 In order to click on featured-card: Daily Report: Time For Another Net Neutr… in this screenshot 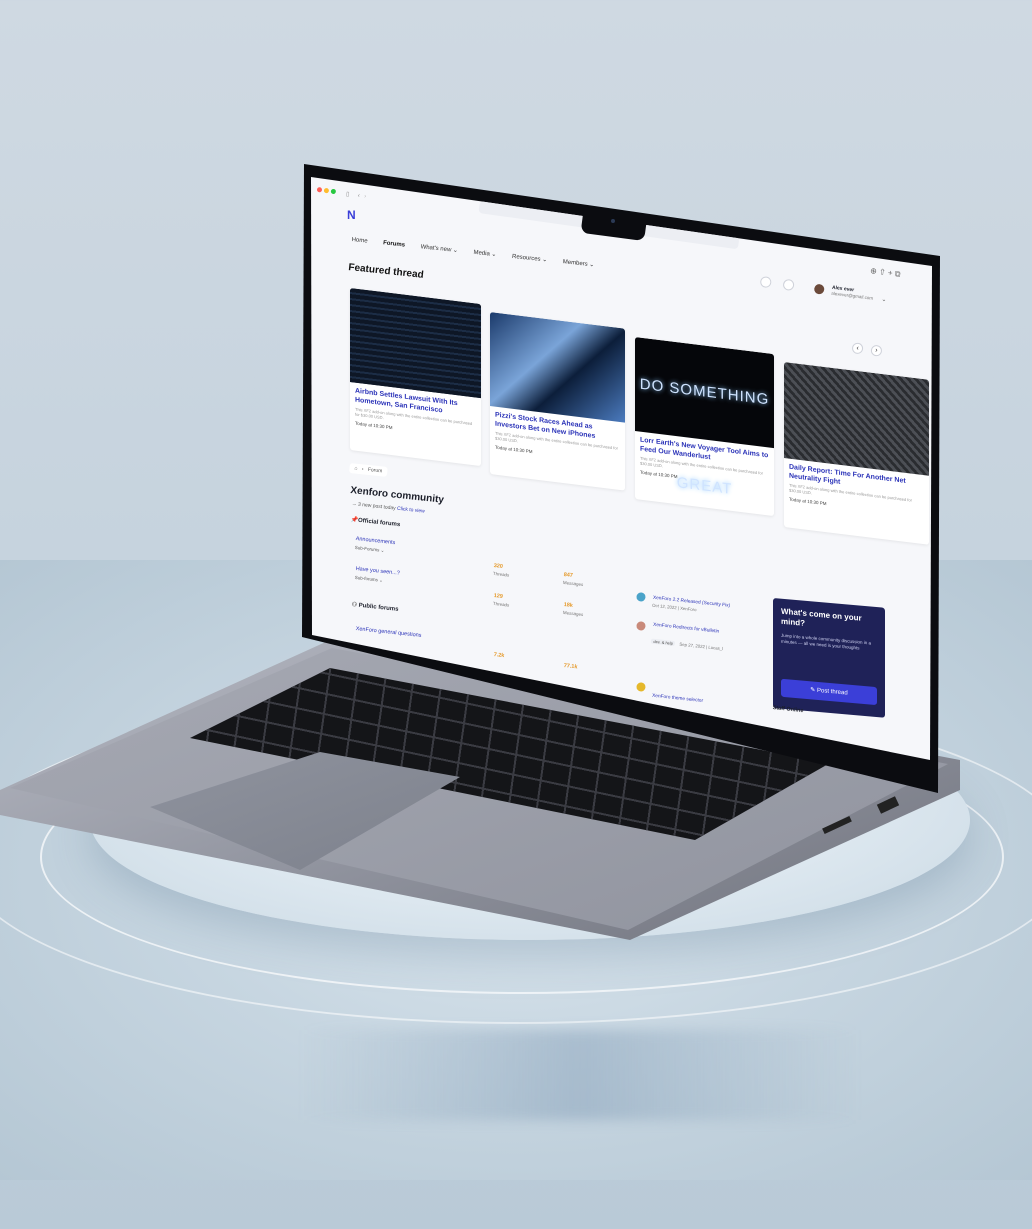, I will do `click(856, 453)`.